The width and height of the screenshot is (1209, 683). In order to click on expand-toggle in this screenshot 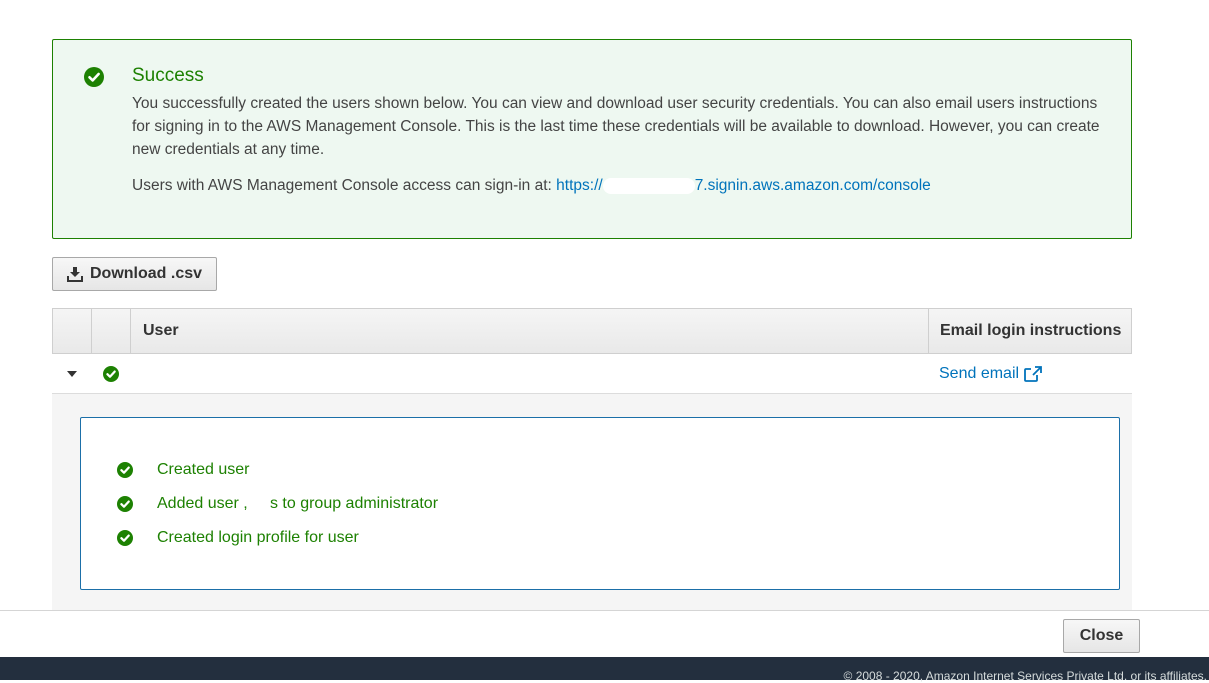, I will do `click(71, 373)`.